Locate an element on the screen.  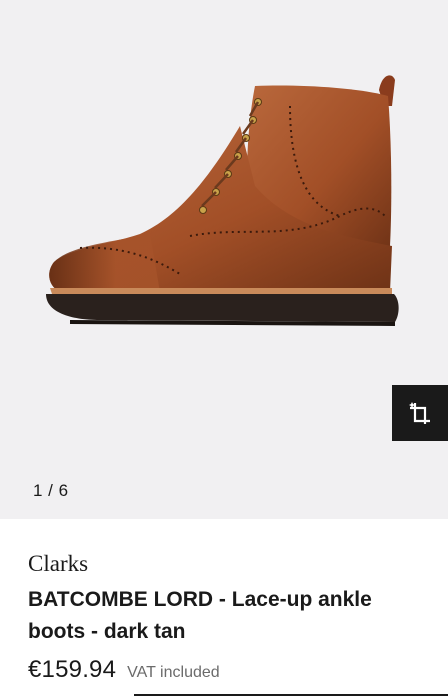
virtual-try-on-button is located at coordinates (420, 413).